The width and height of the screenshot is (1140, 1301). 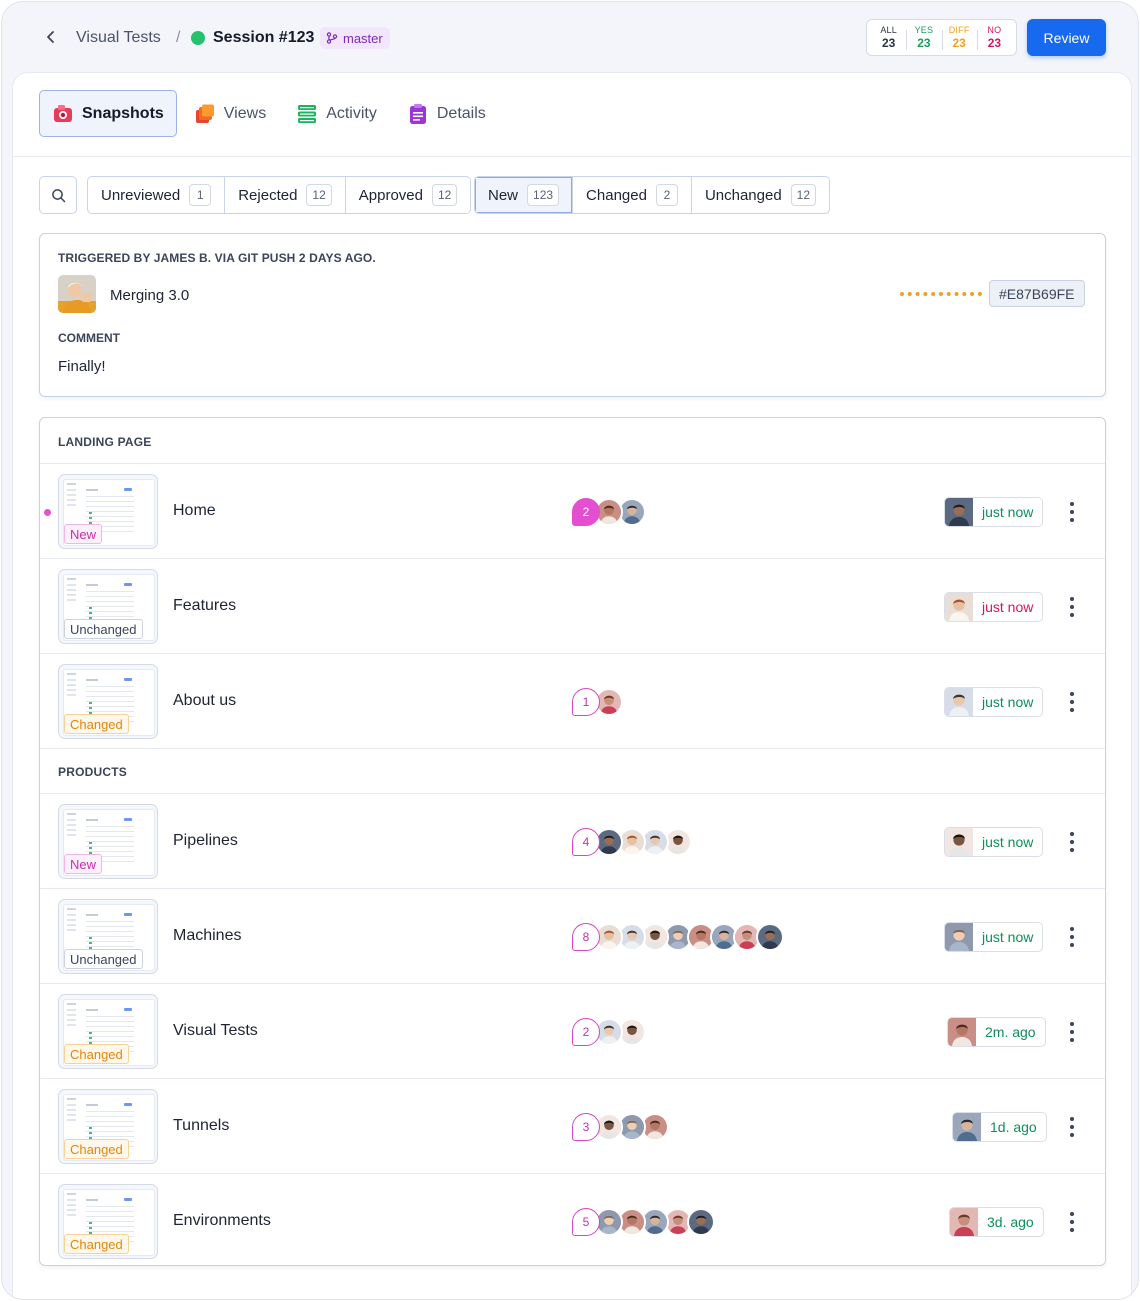 What do you see at coordinates (205, 840) in the screenshot?
I see `snapshot-name: Pipelines` at bounding box center [205, 840].